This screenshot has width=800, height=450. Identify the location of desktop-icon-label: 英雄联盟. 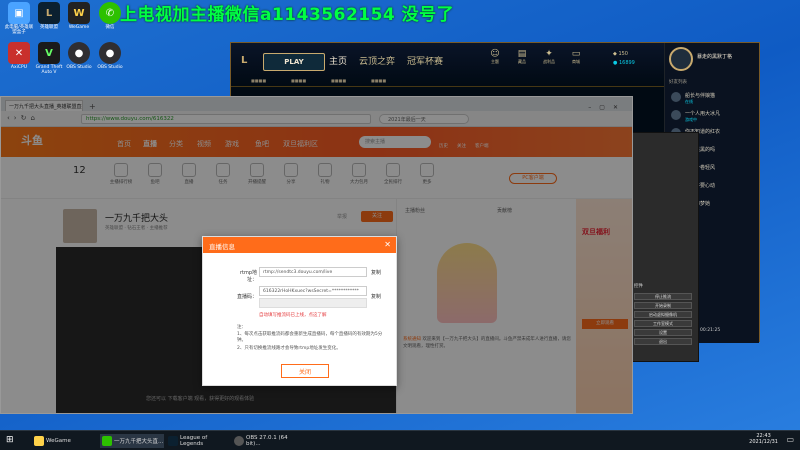
(49, 27).